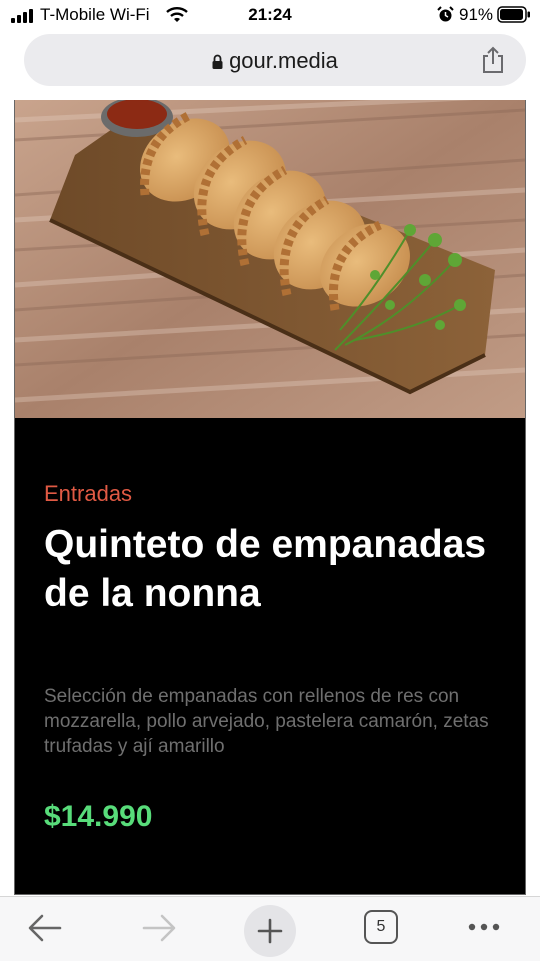 Image resolution: width=540 pixels, height=962 pixels. I want to click on url-display: gour.media, so click(275, 61).